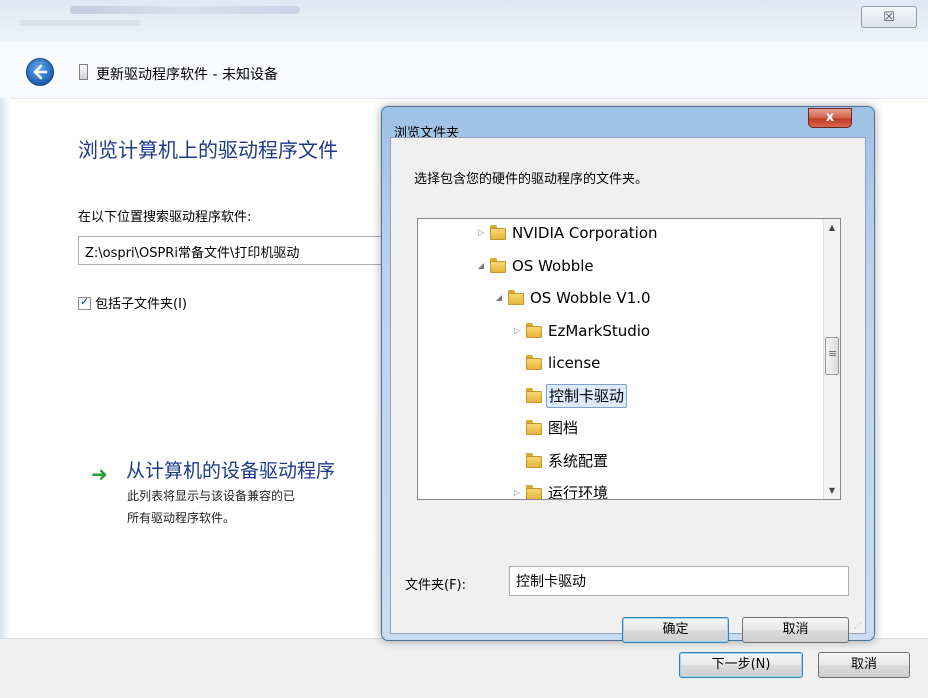  Describe the element at coordinates (830, 118) in the screenshot. I see `dialog-close-button: x` at that location.